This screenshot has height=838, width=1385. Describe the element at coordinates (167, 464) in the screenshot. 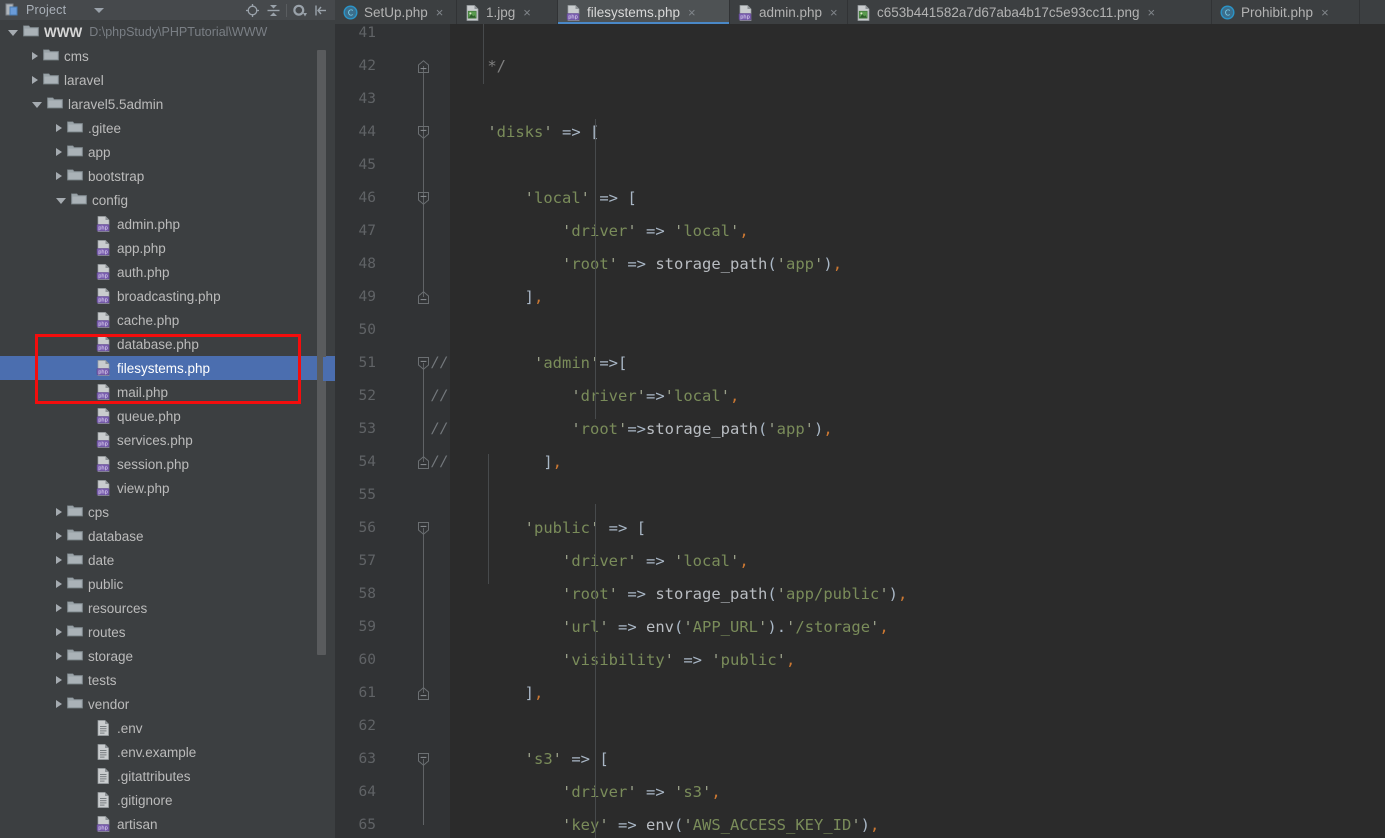

I see `tree-item-session-php: php session.php` at that location.